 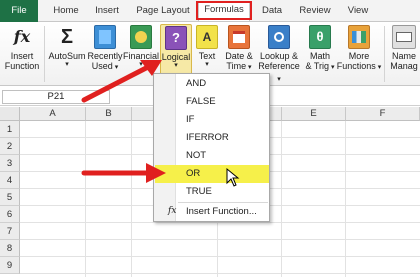 What do you see at coordinates (56, 97) in the screenshot?
I see `name-box: P21` at bounding box center [56, 97].